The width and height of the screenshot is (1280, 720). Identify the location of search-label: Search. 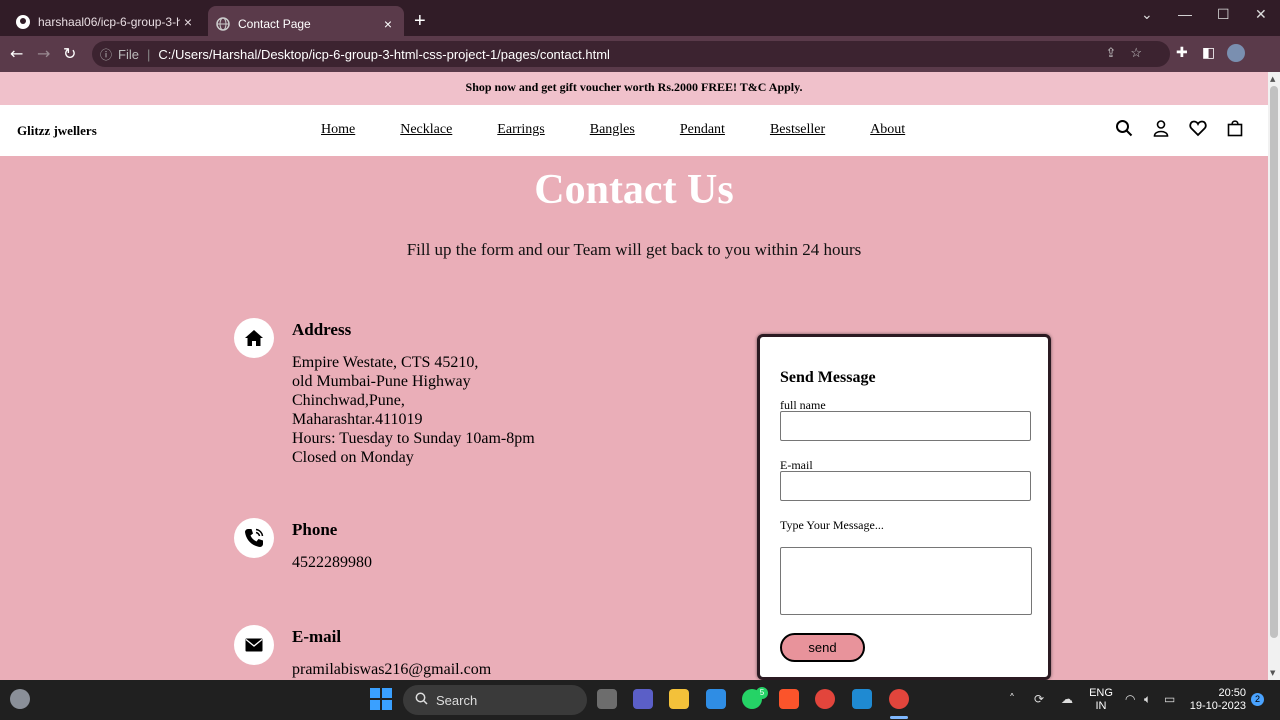
(457, 700).